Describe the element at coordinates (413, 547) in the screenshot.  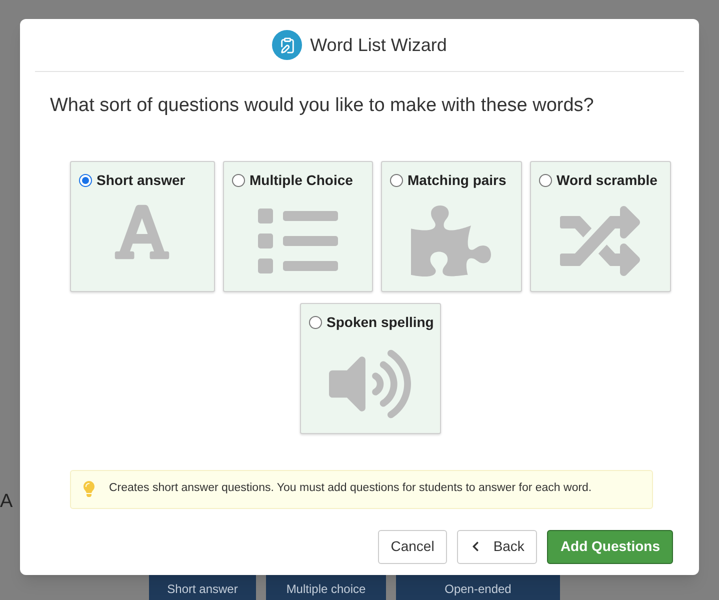
I see `cancel-button: Cancel` at that location.